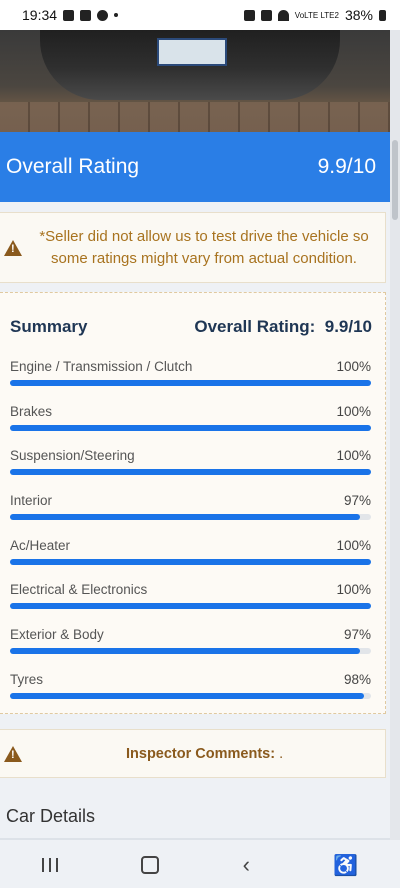 Image resolution: width=400 pixels, height=888 pixels. I want to click on rating-label: Tyres, so click(27, 679).